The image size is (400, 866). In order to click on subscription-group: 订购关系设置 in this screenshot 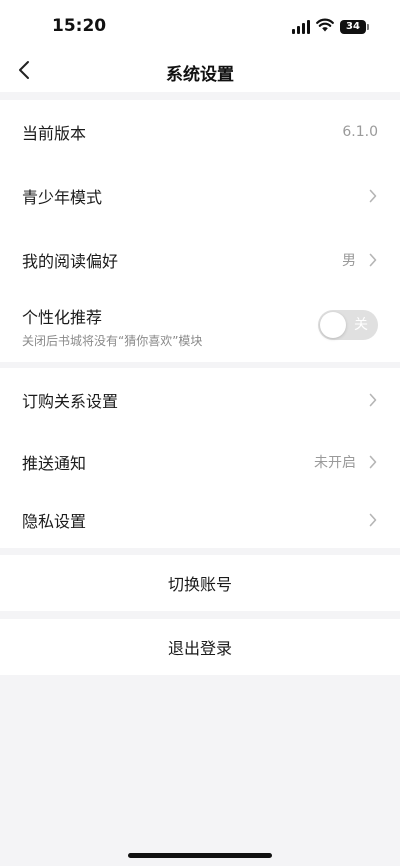, I will do `click(200, 400)`.